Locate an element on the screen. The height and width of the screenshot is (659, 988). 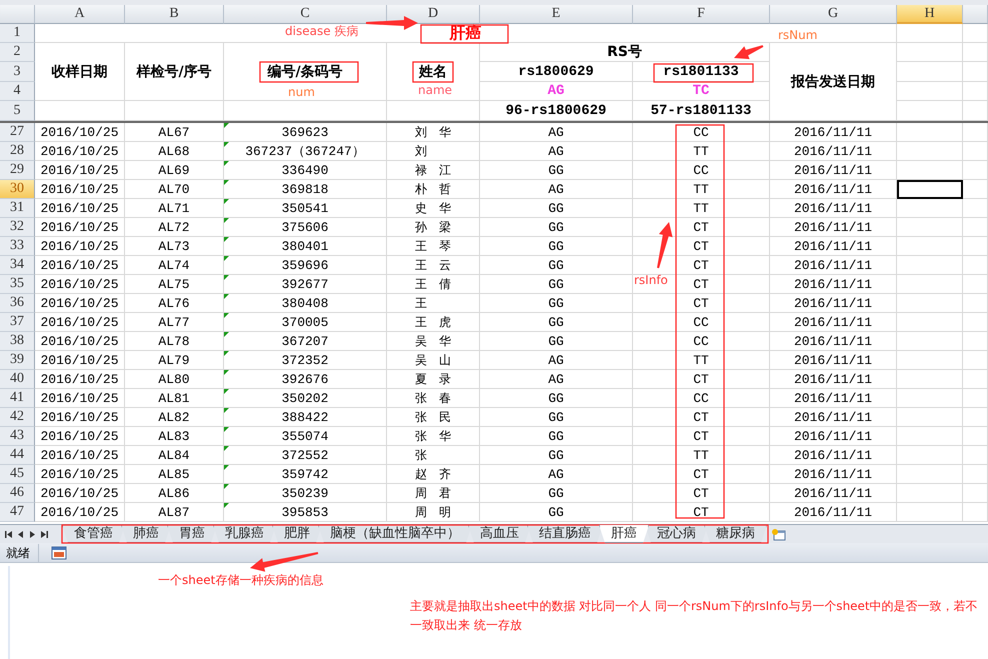
active-cell is located at coordinates (930, 189).